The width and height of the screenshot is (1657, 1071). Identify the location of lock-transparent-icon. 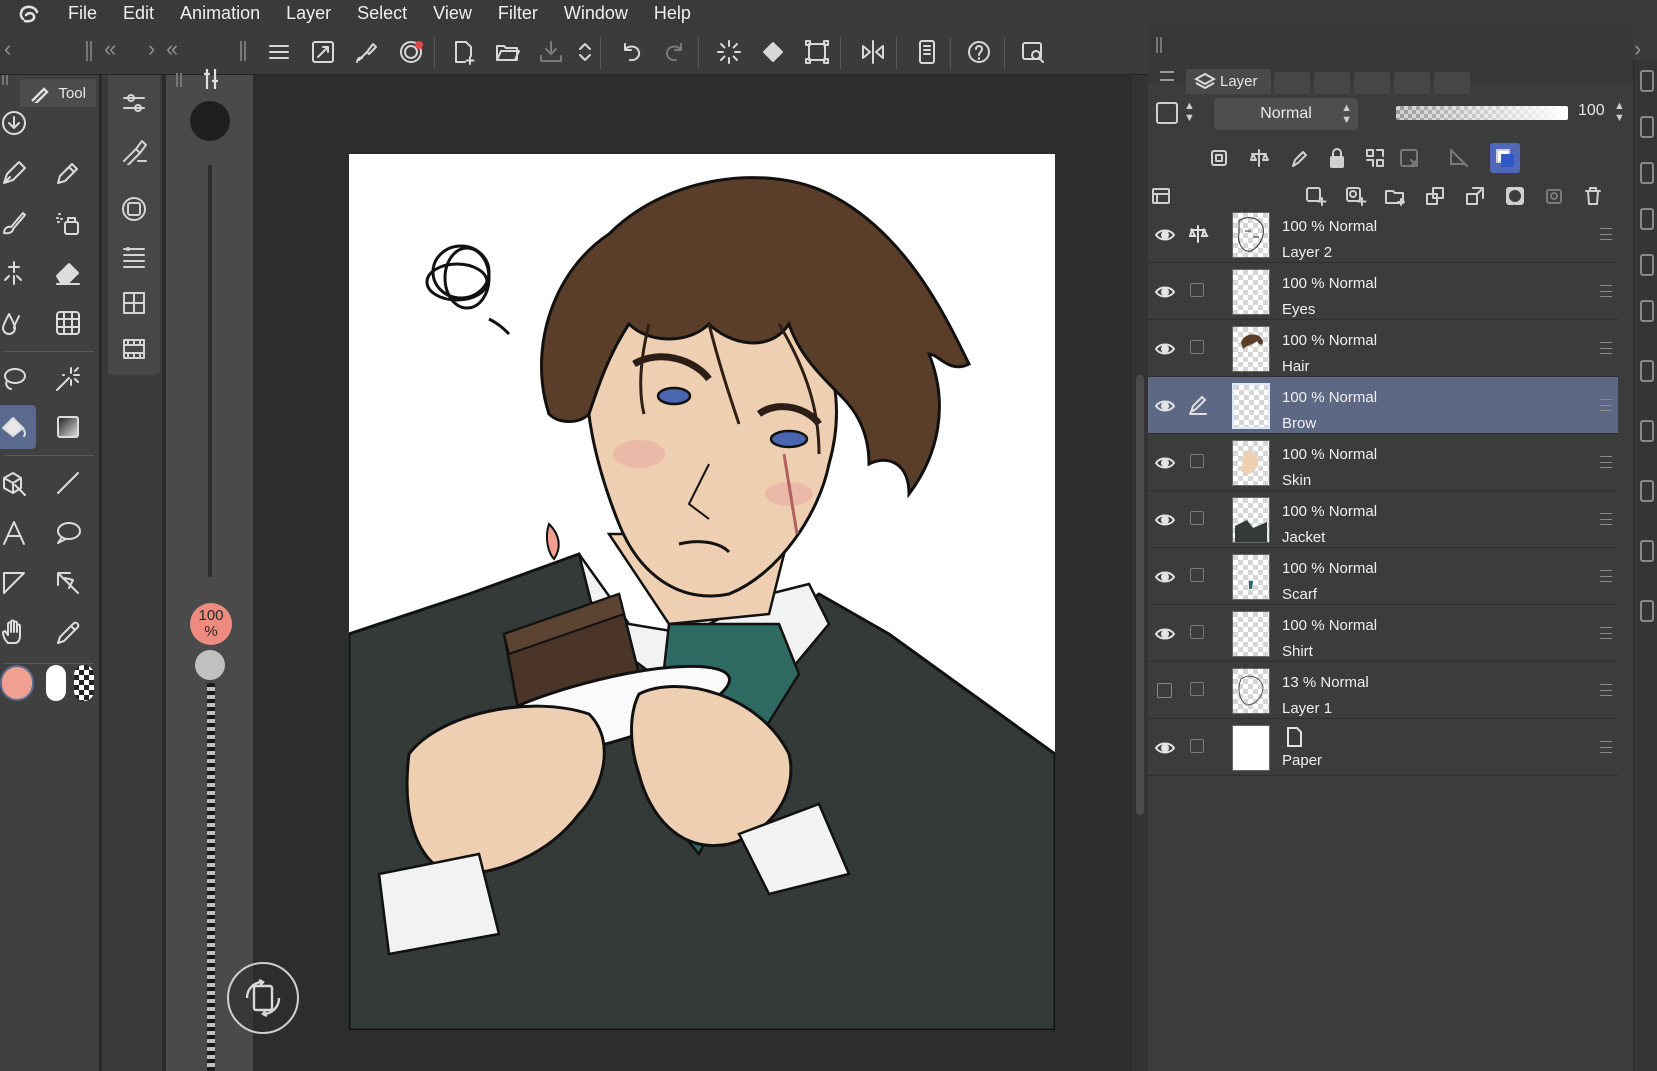
(1375, 158).